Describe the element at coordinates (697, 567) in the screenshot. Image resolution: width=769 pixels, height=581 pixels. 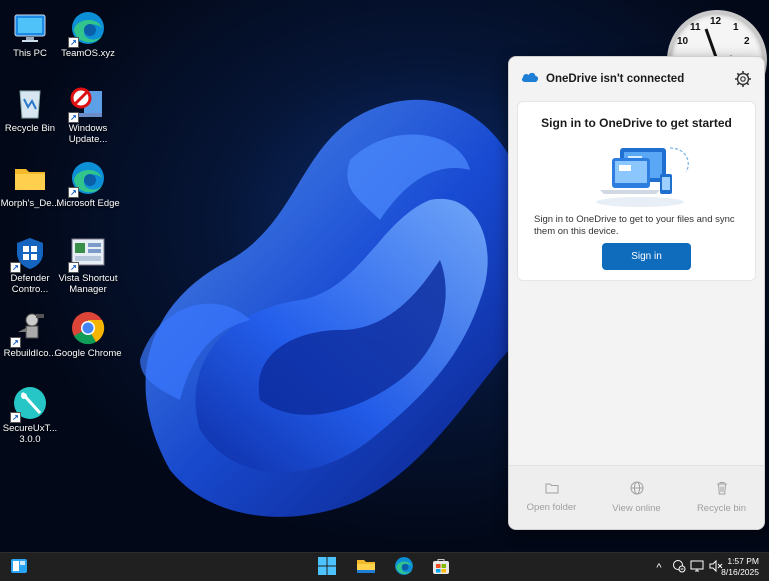
I see `display-icon` at that location.